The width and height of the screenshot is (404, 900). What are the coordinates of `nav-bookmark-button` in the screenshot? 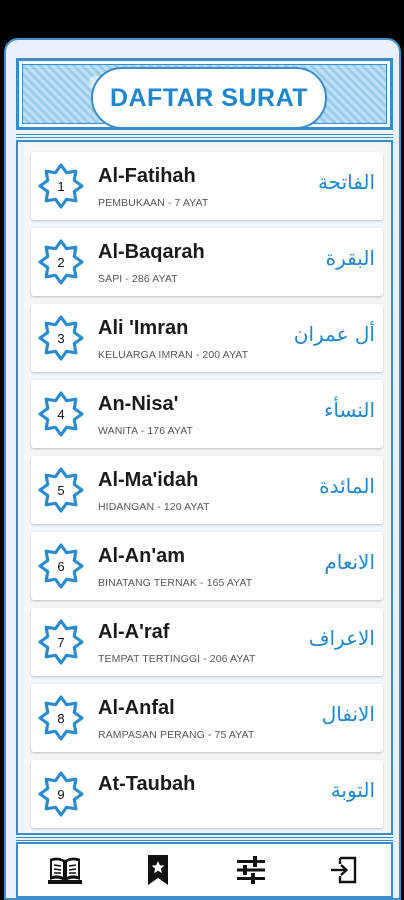 It's located at (158, 870).